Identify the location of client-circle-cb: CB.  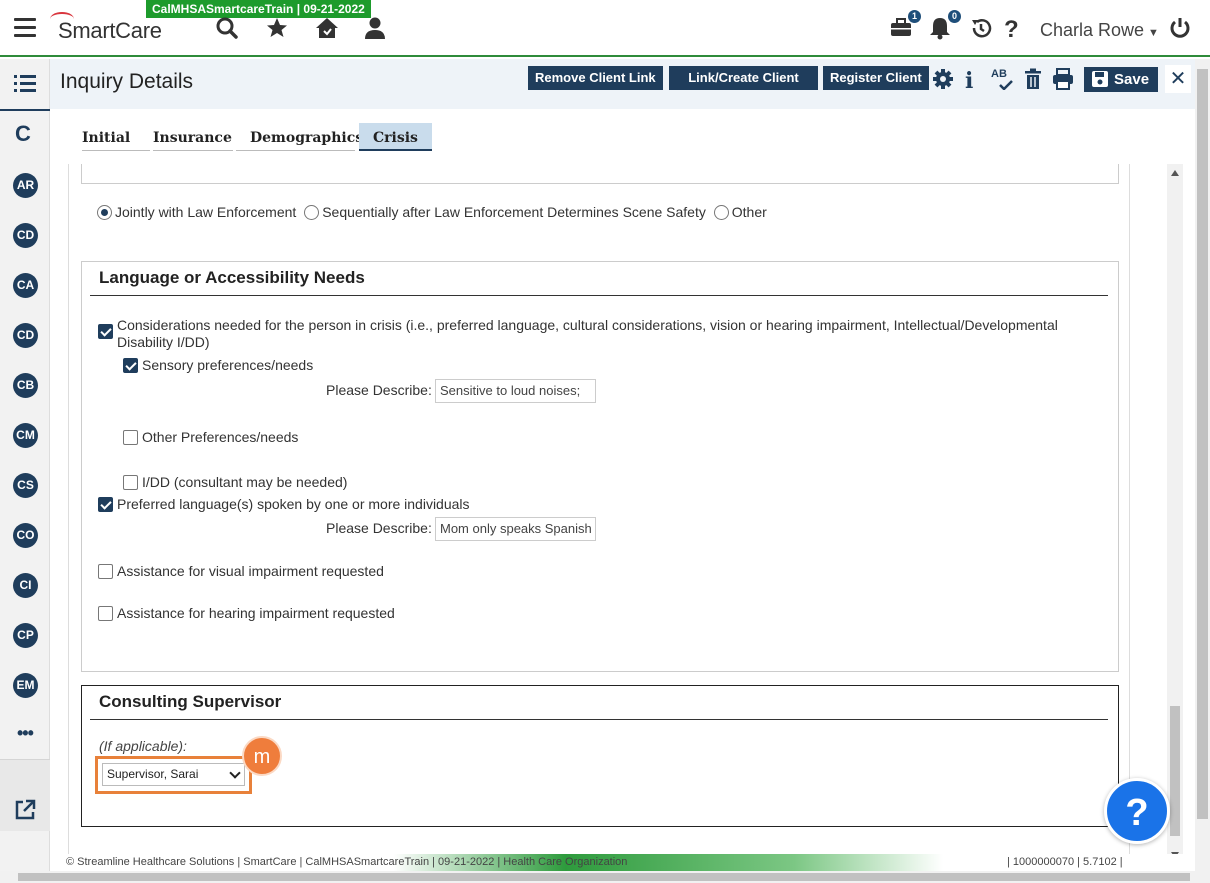
(25, 385).